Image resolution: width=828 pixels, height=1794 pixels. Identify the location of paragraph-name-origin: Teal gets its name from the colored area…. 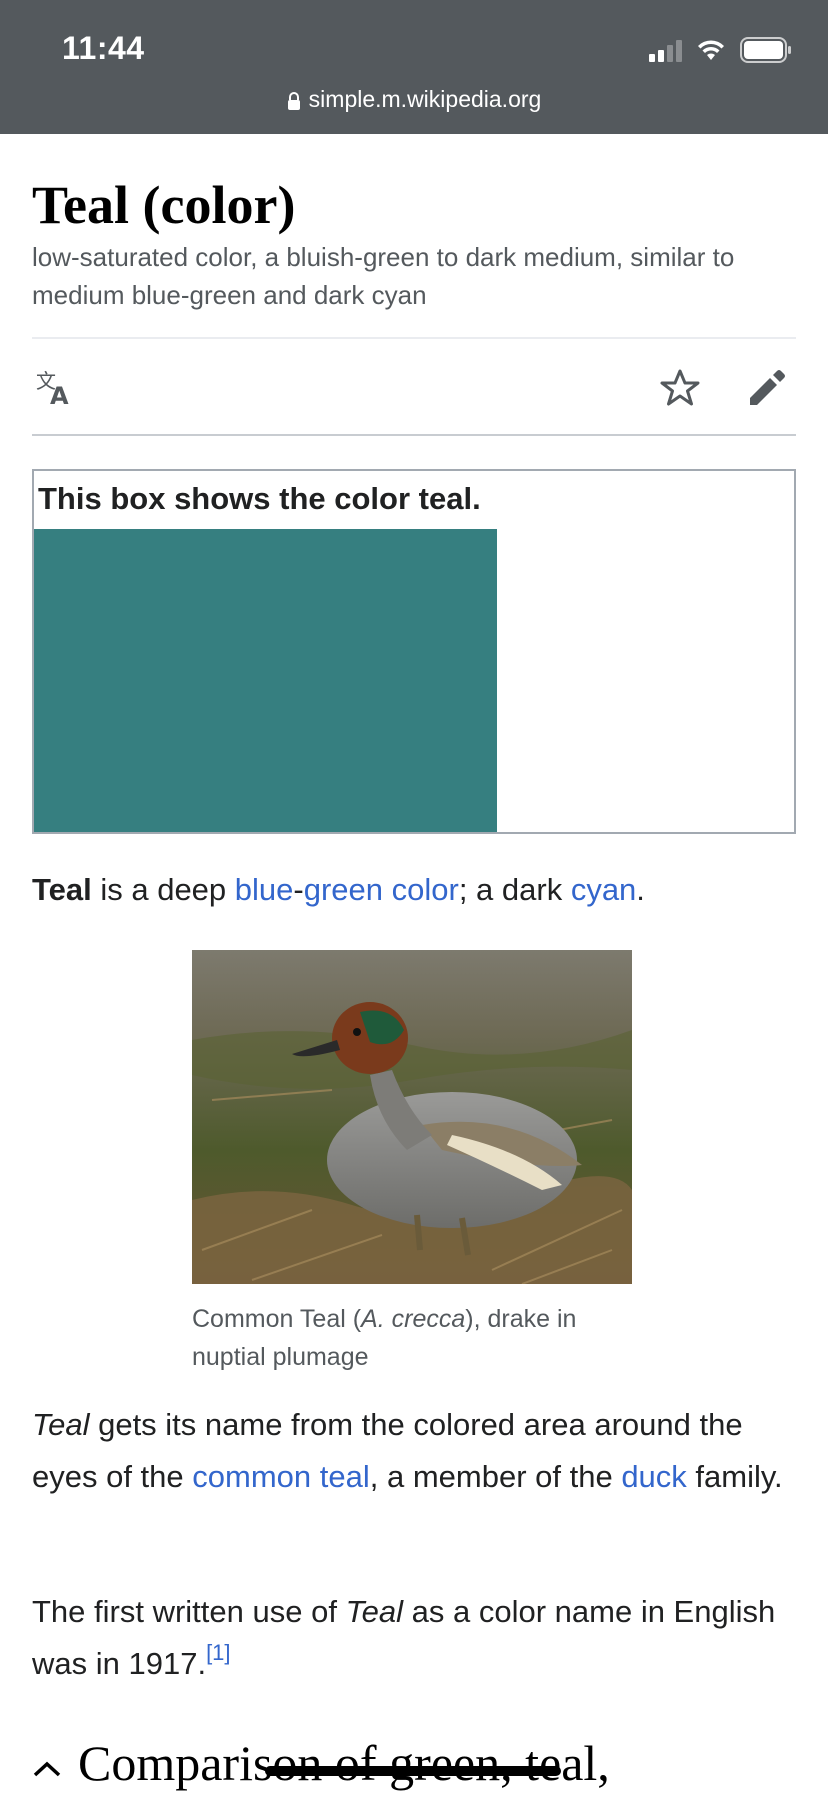
(414, 1451).